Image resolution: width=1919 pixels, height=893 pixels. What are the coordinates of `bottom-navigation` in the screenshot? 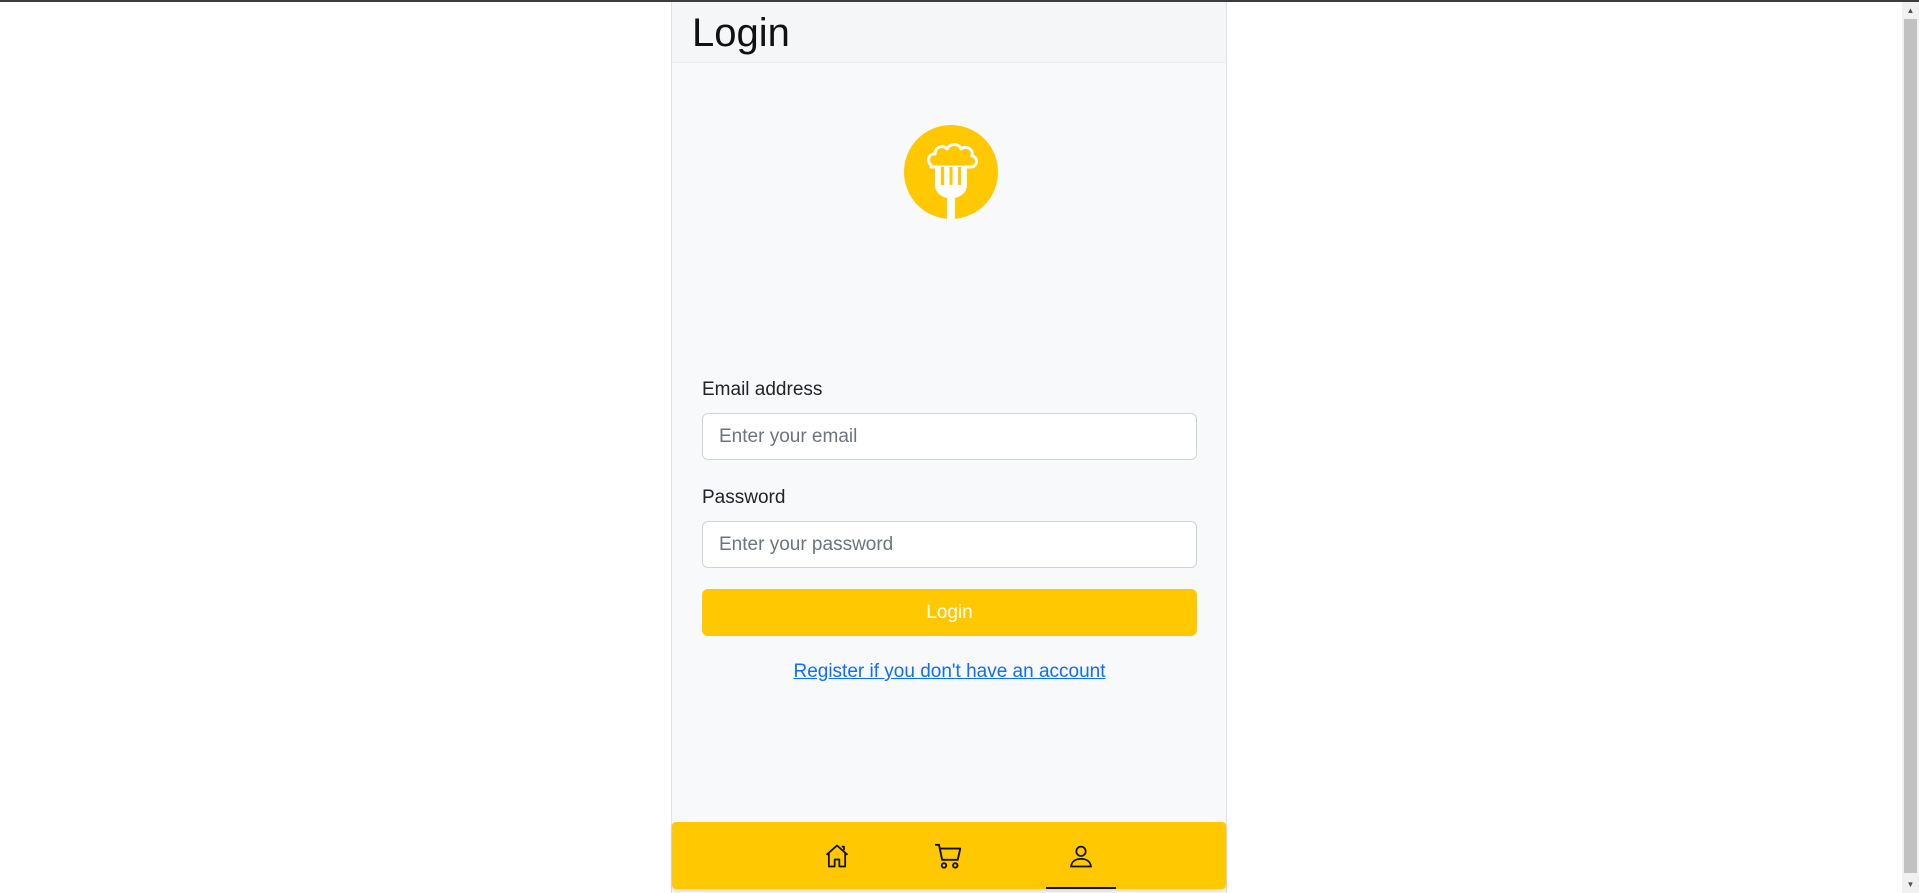 It's located at (949, 855).